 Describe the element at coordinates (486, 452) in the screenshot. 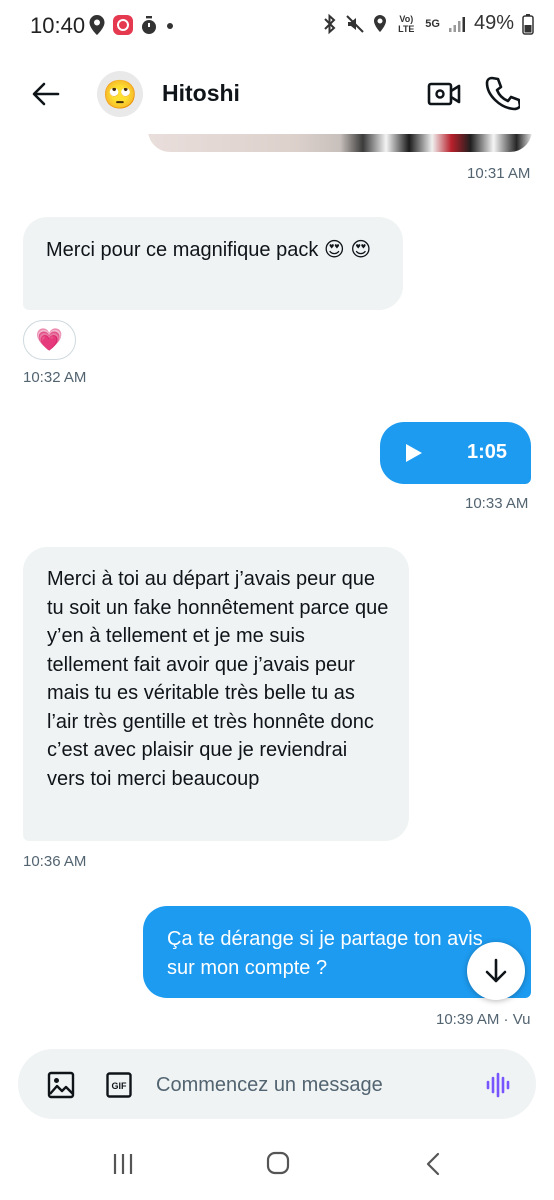

I see `audio-duration: 1:05` at that location.